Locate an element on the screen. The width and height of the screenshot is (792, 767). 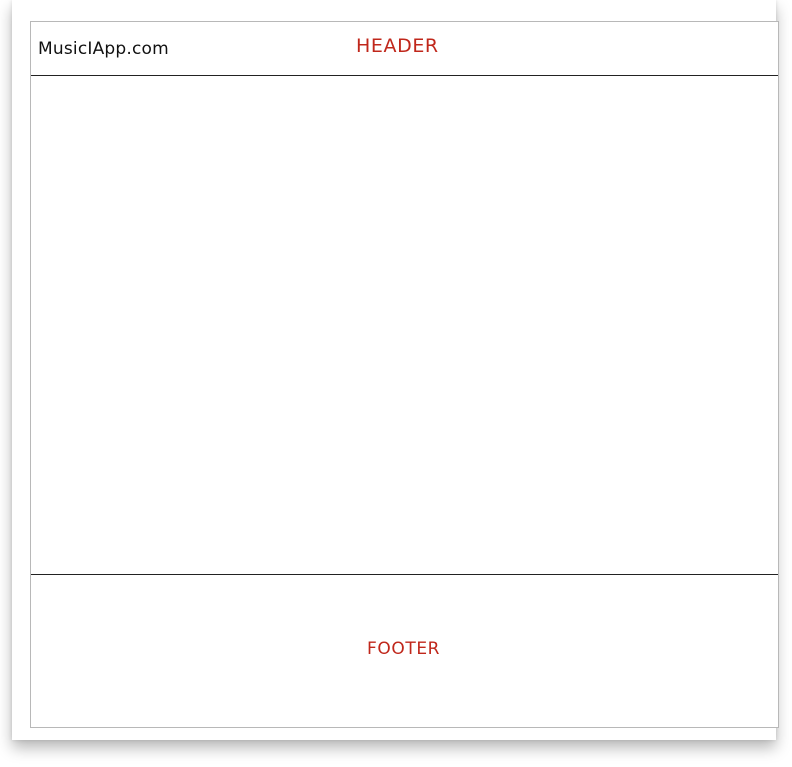
header-section: MusicIApp.com HEADER is located at coordinates (404, 49).